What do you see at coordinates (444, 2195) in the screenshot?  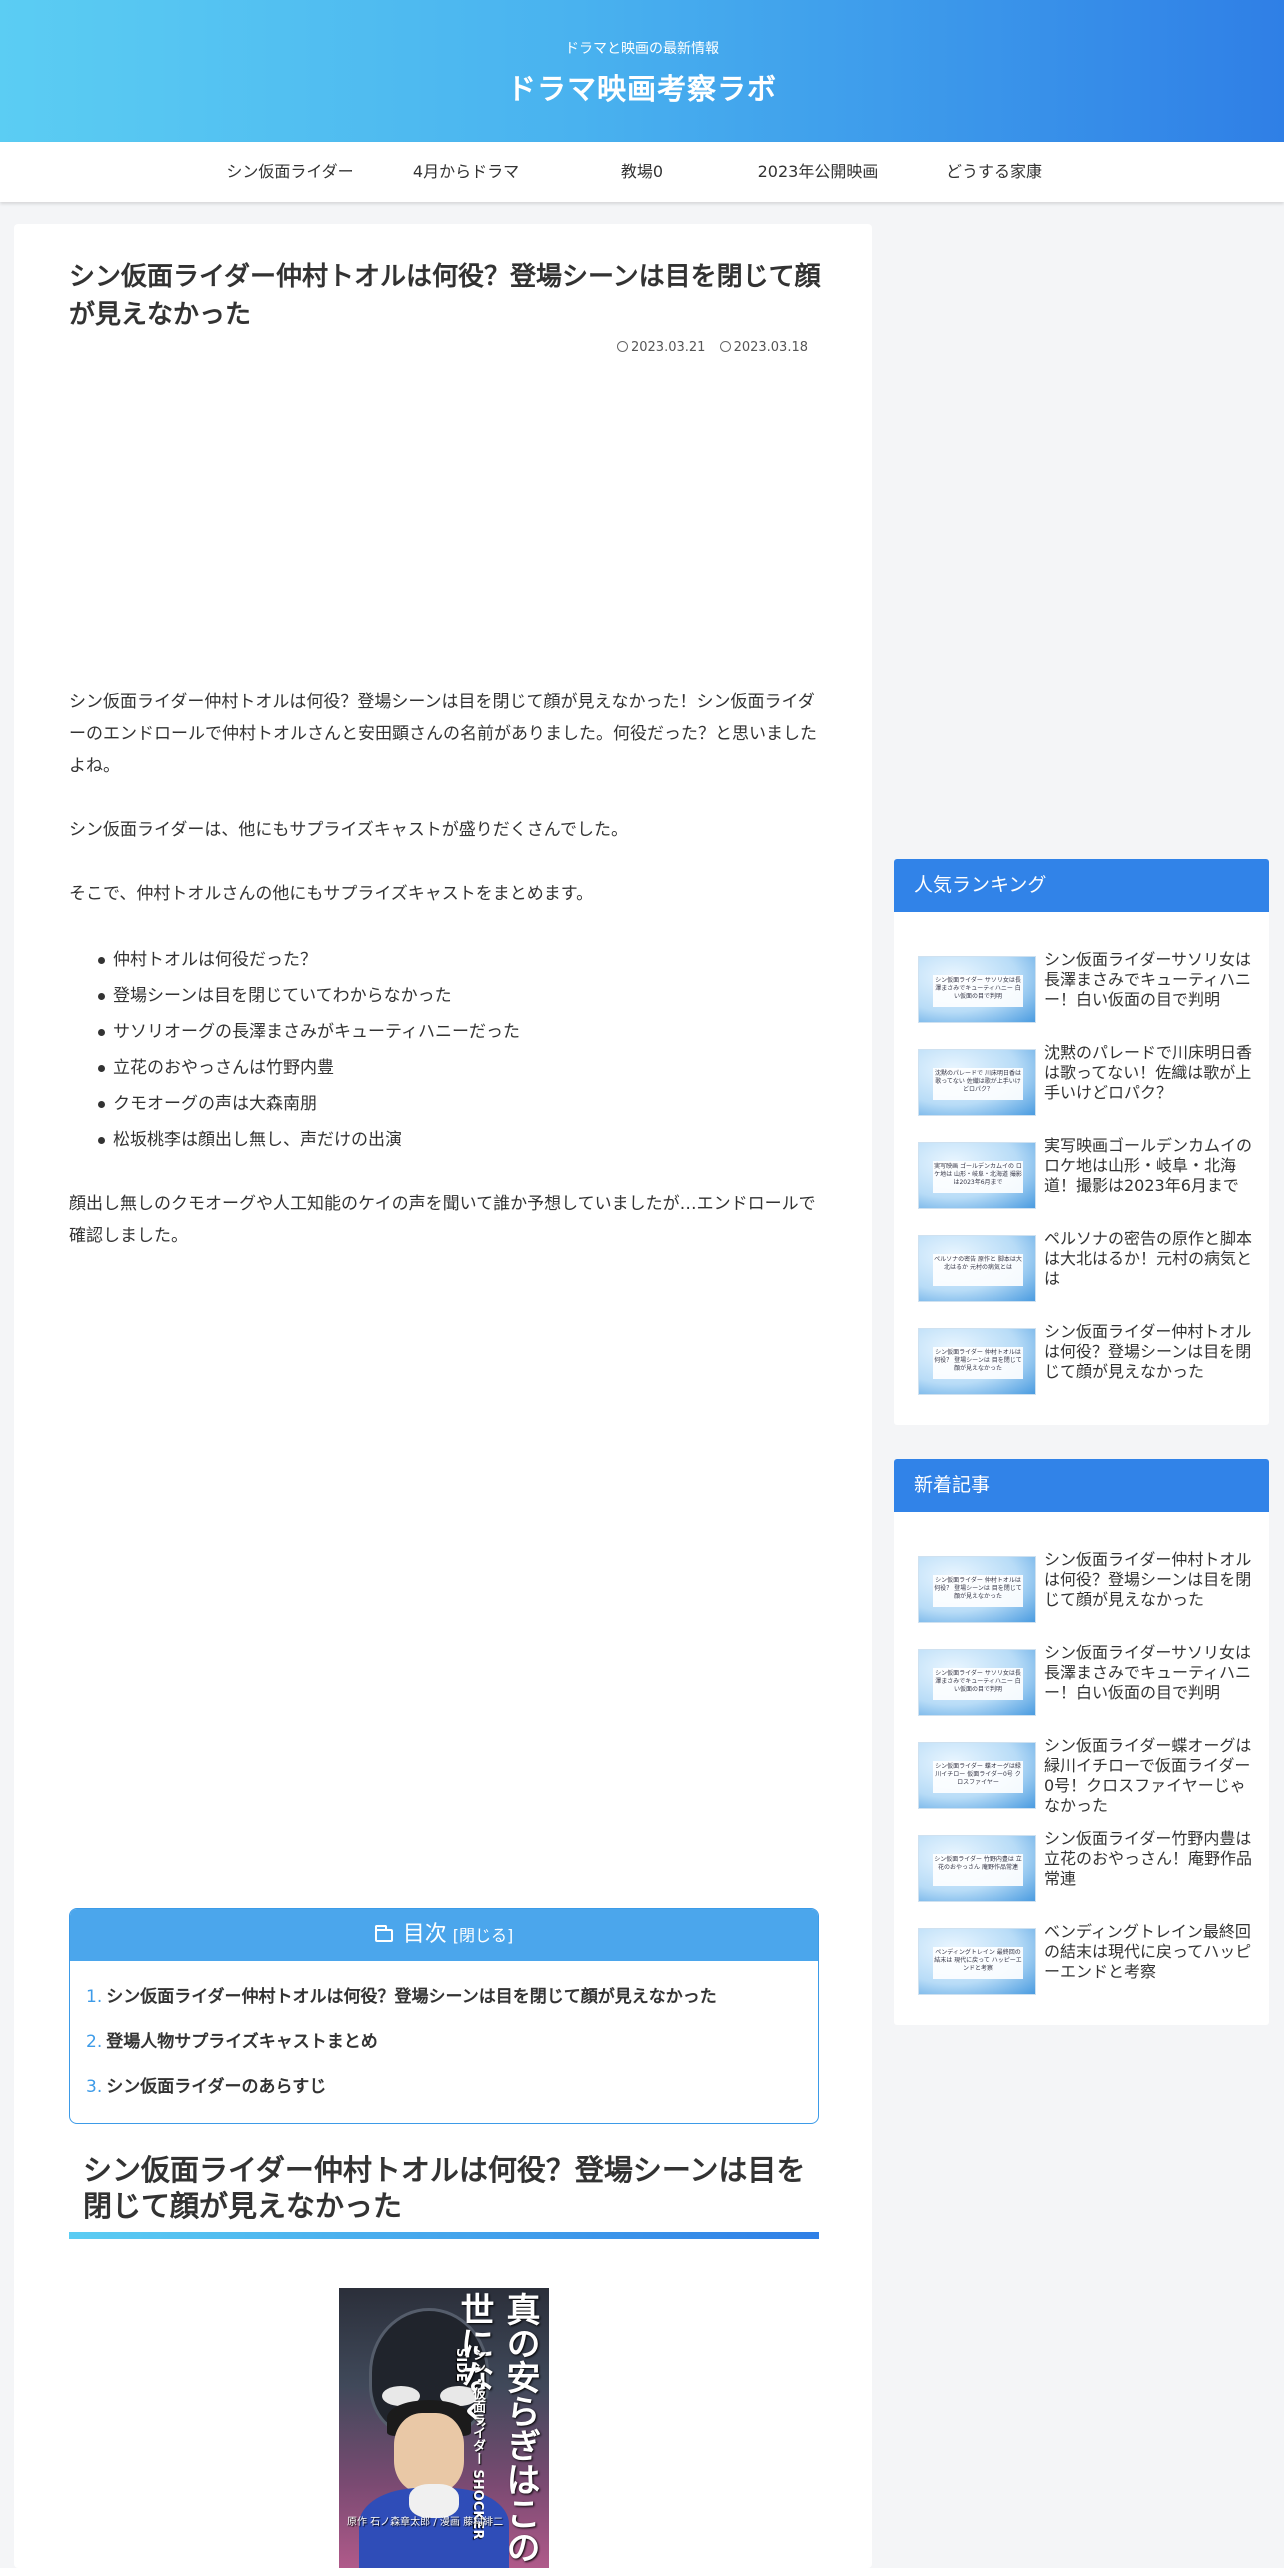 I see `section-heading: シン仮面ライダー仲村トオルは何役？登場シーンは目を閉じて顔が見えなかった` at bounding box center [444, 2195].